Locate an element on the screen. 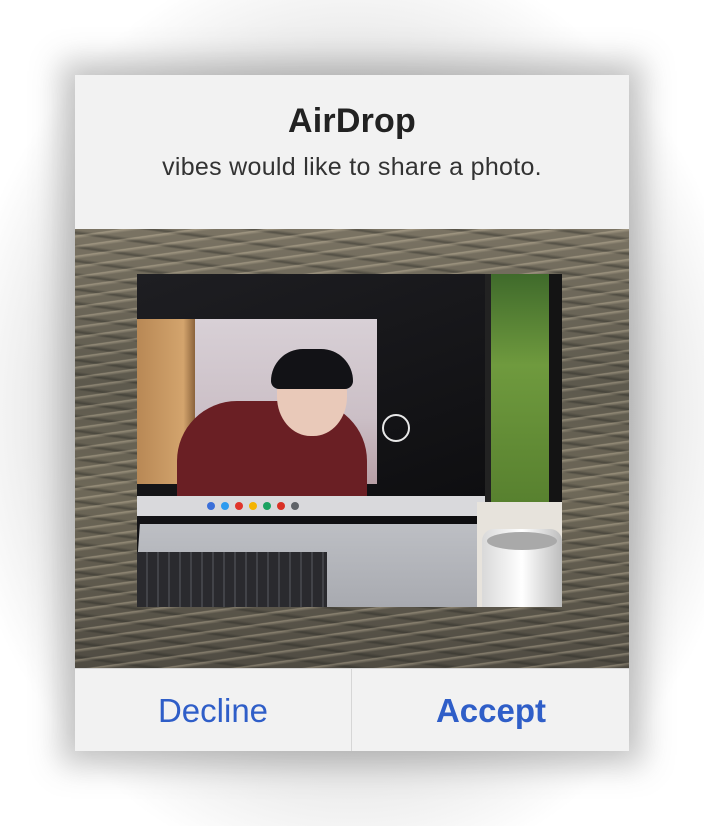 This screenshot has width=704, height=826. photo-keyboard is located at coordinates (232, 579).